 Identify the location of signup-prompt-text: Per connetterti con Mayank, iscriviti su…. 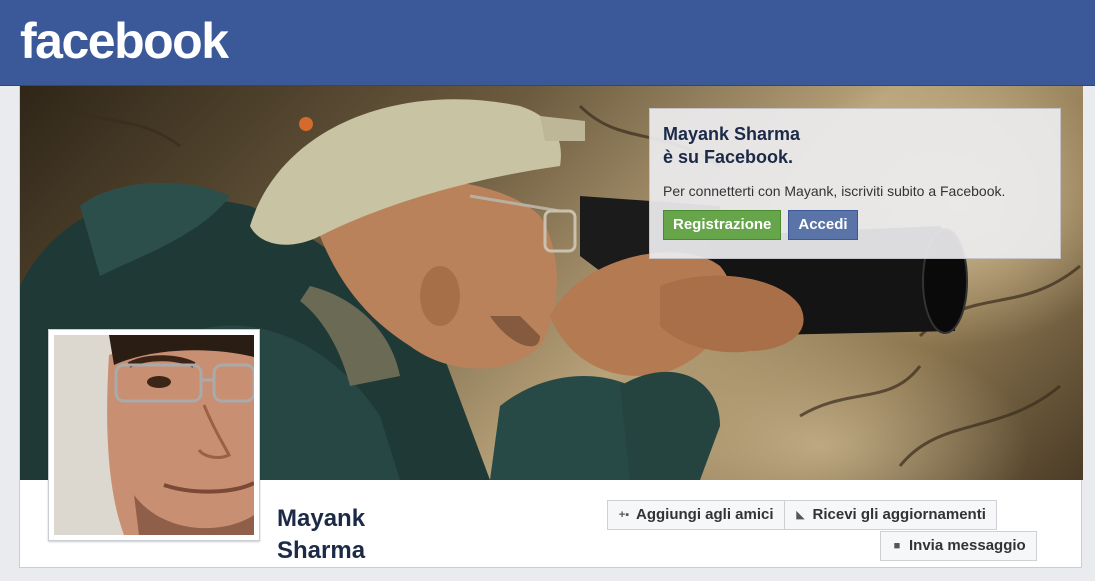
(834, 191).